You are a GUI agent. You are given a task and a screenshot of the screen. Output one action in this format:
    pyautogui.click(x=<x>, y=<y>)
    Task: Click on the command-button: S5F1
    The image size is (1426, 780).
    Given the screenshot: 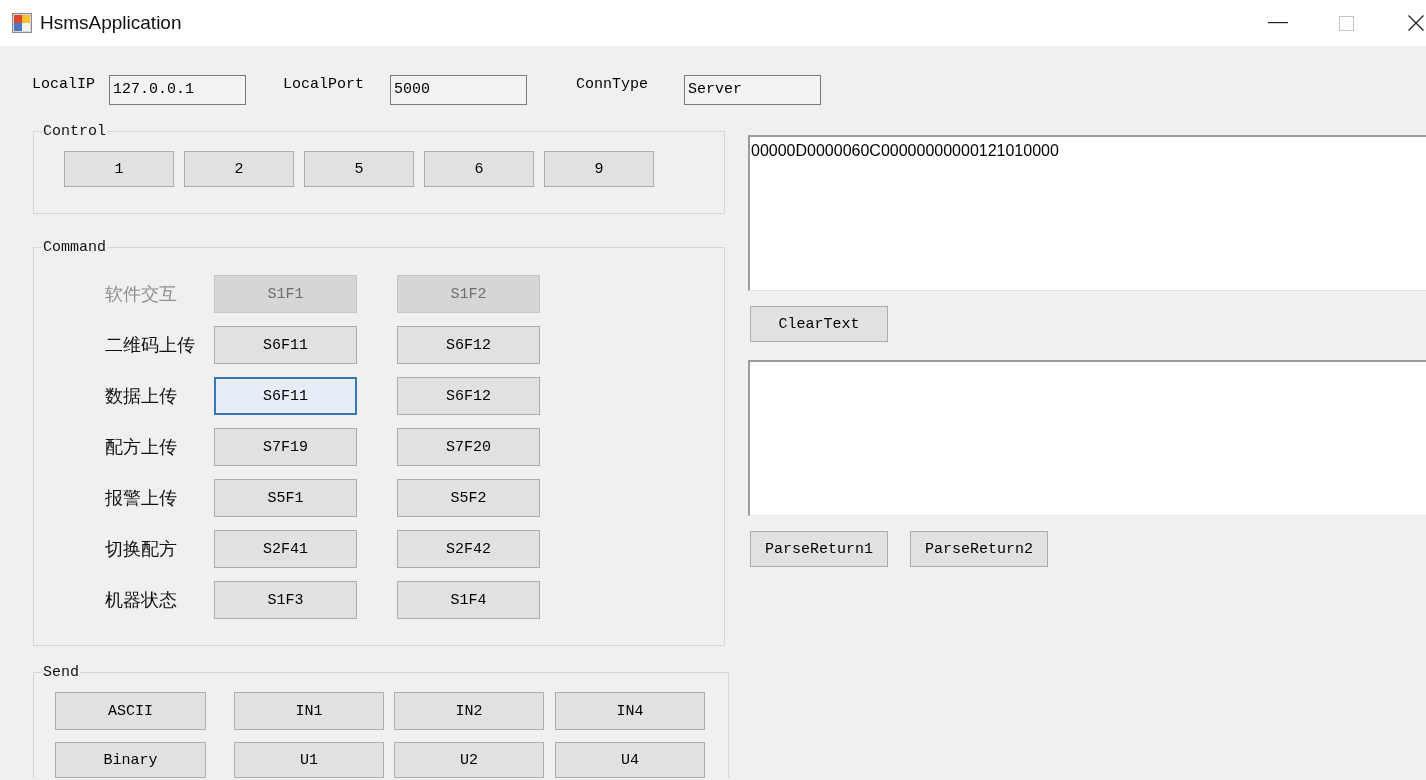 What is the action you would take?
    pyautogui.click(x=285, y=498)
    